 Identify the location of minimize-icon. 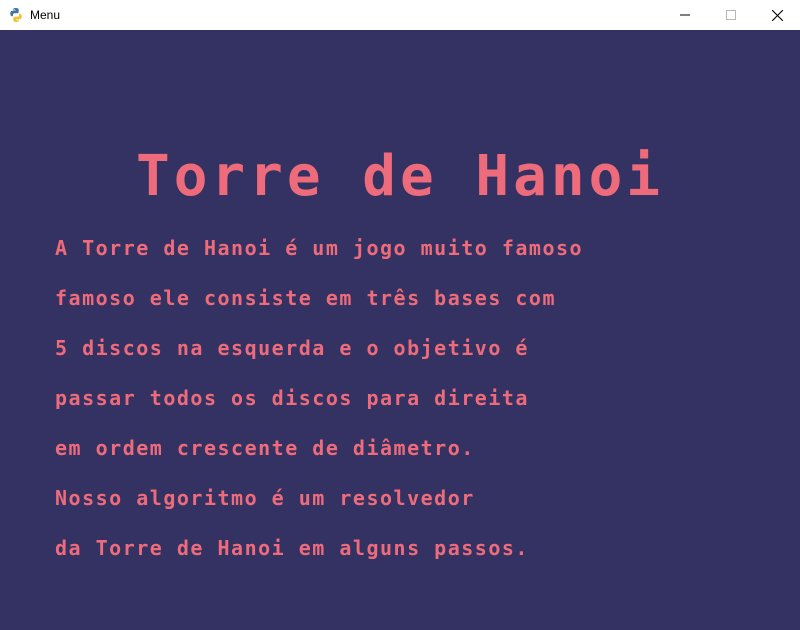
(685, 15).